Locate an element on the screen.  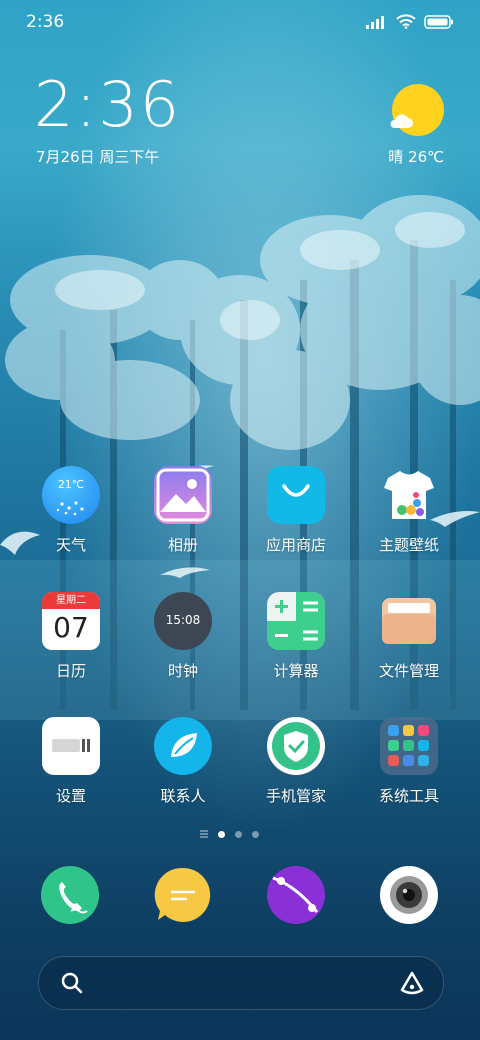
messages-icon is located at coordinates (182, 894).